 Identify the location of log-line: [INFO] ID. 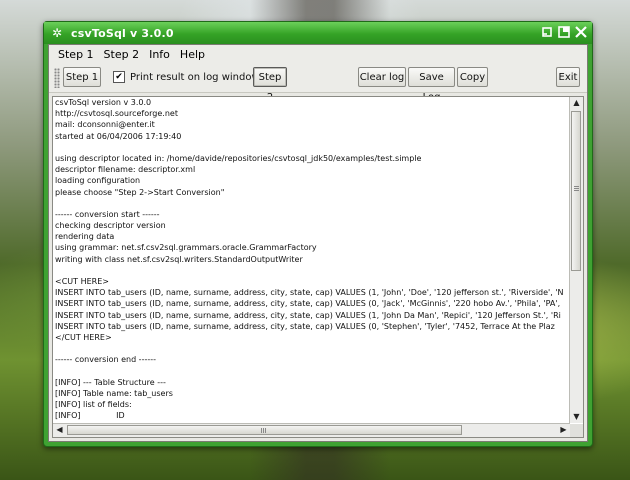
(90, 416).